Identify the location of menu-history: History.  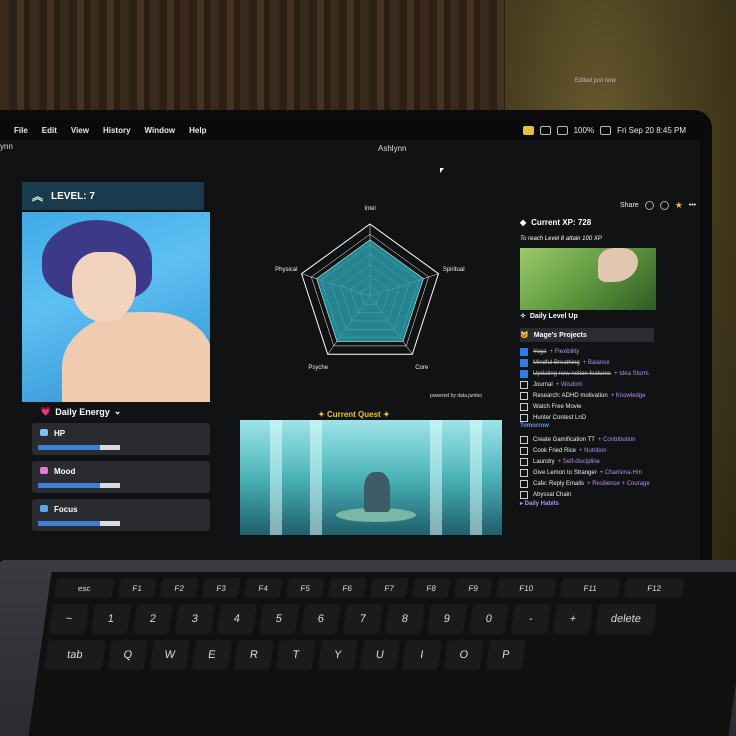
(117, 130).